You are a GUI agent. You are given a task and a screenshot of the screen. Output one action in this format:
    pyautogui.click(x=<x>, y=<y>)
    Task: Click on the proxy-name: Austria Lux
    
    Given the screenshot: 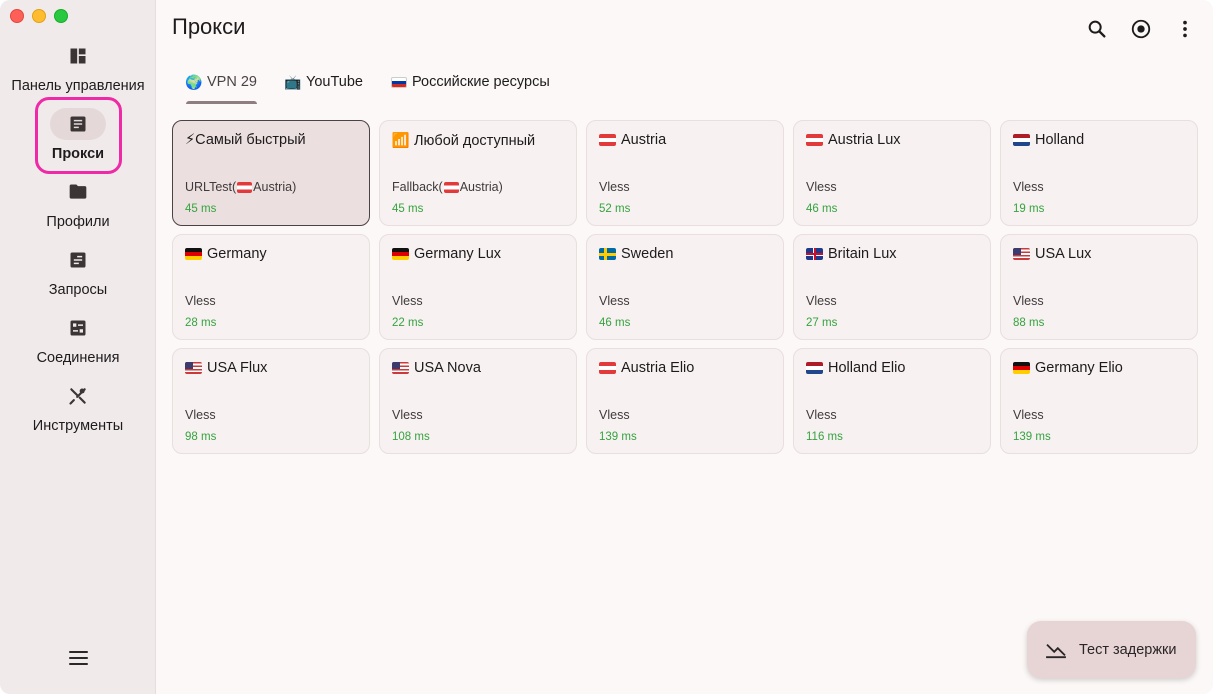 What is the action you would take?
    pyautogui.click(x=864, y=140)
    